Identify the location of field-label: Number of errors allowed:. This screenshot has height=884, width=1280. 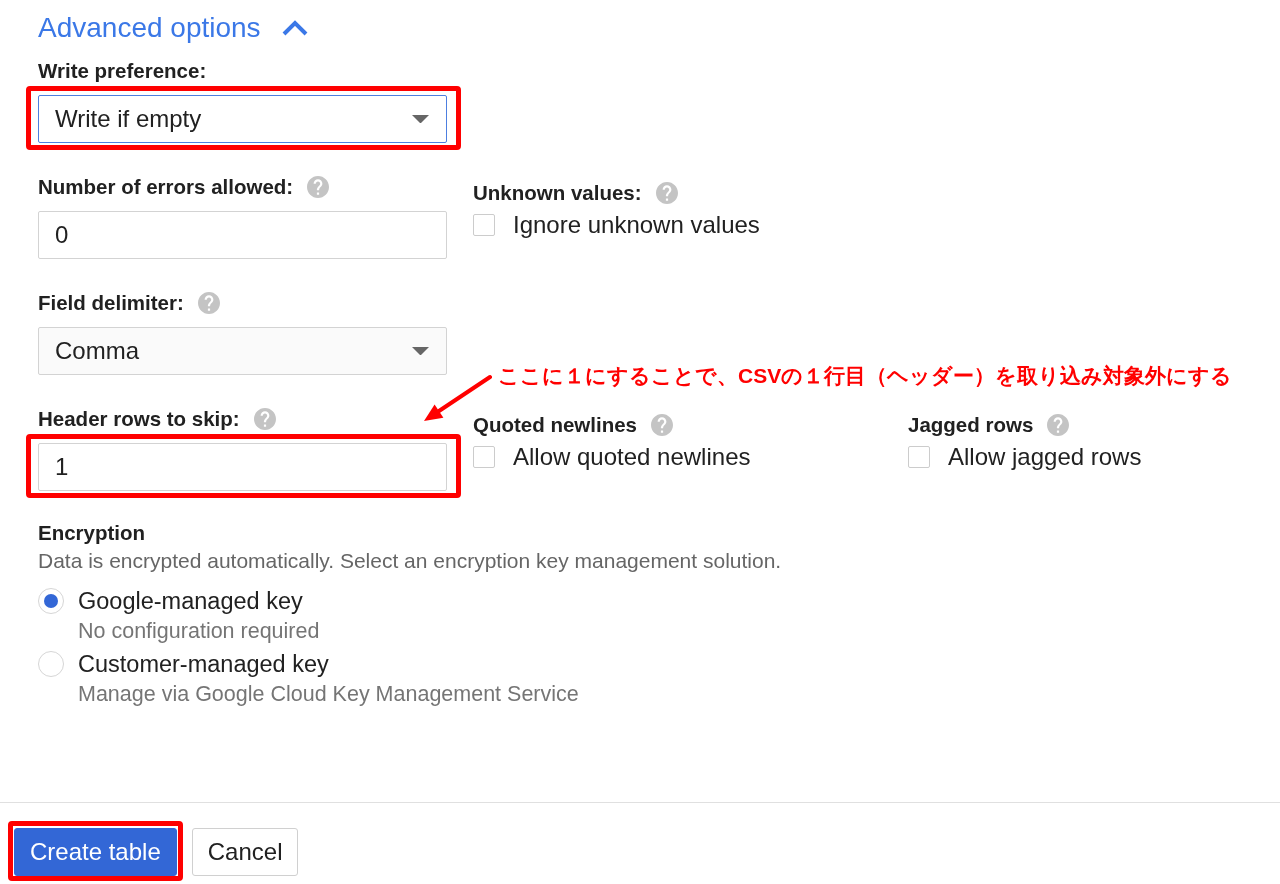
(166, 187).